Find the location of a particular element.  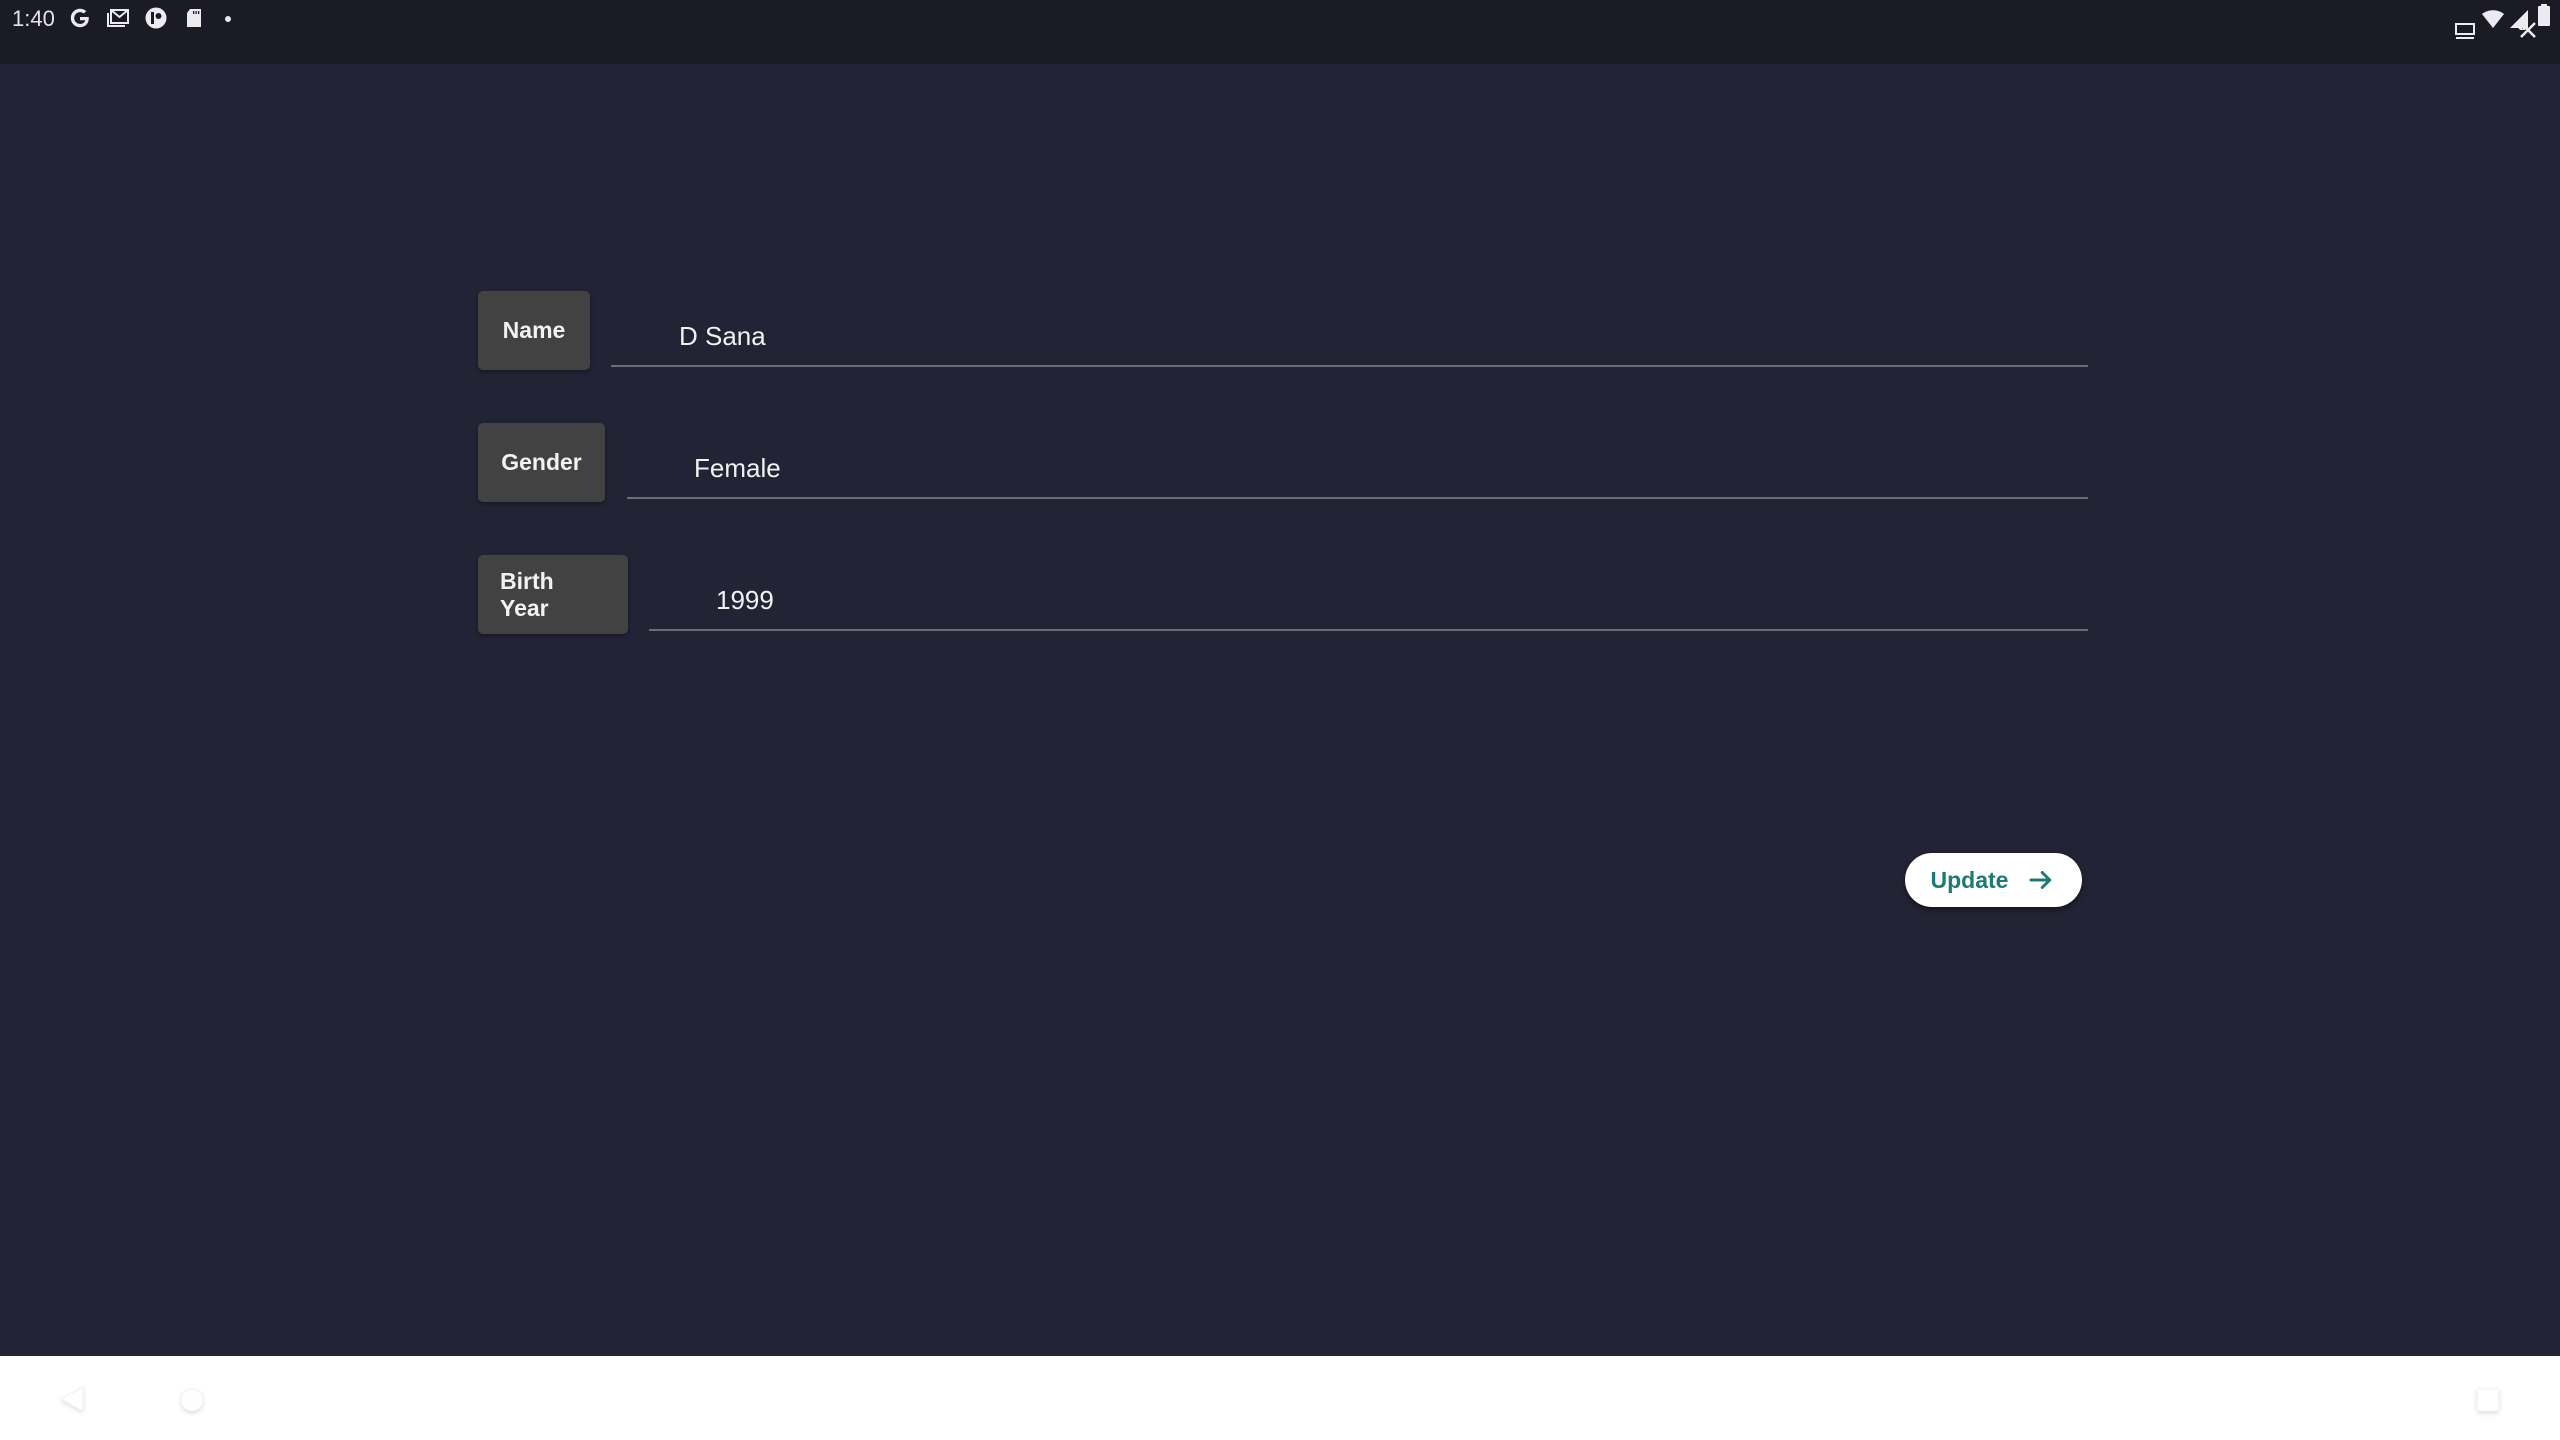

gender-label: Gender is located at coordinates (541, 462).